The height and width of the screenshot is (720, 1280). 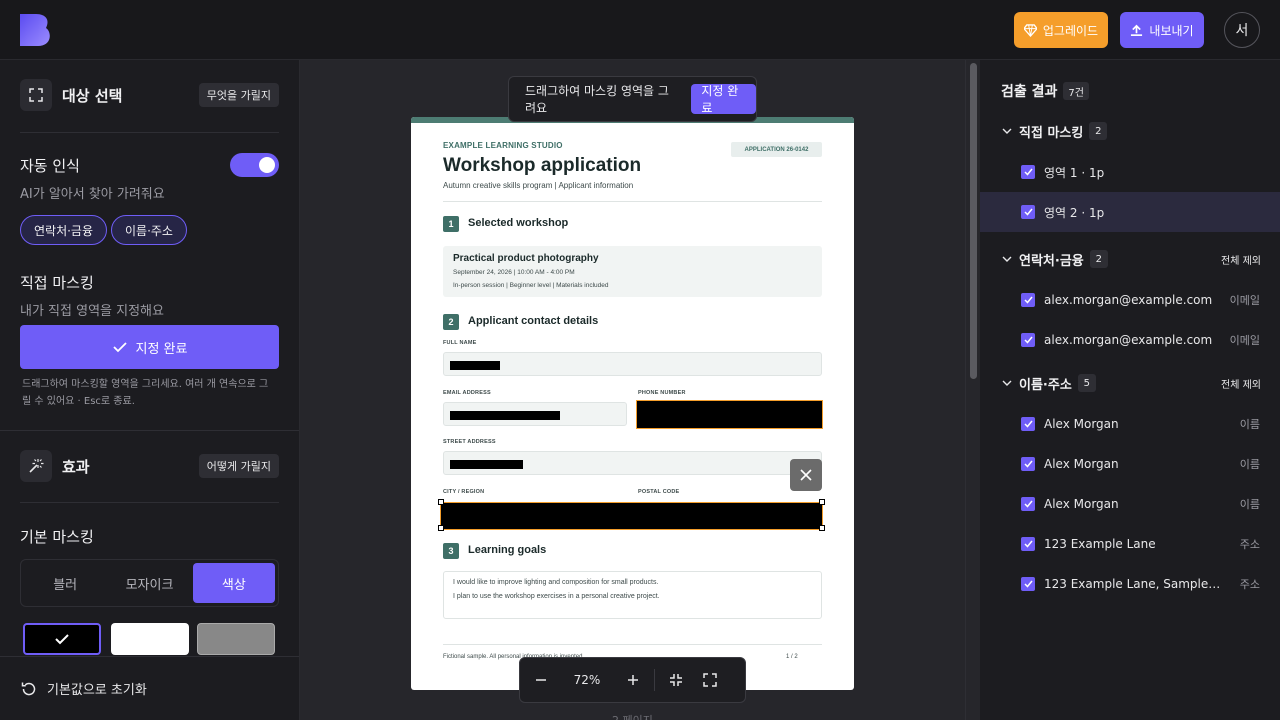 What do you see at coordinates (1137, 30) in the screenshot?
I see `upload-icon` at bounding box center [1137, 30].